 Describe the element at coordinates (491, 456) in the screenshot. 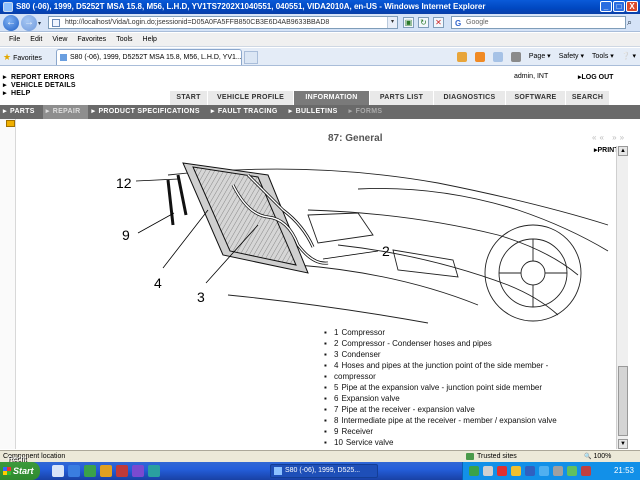

I see `security-zone: Trusted sites` at that location.